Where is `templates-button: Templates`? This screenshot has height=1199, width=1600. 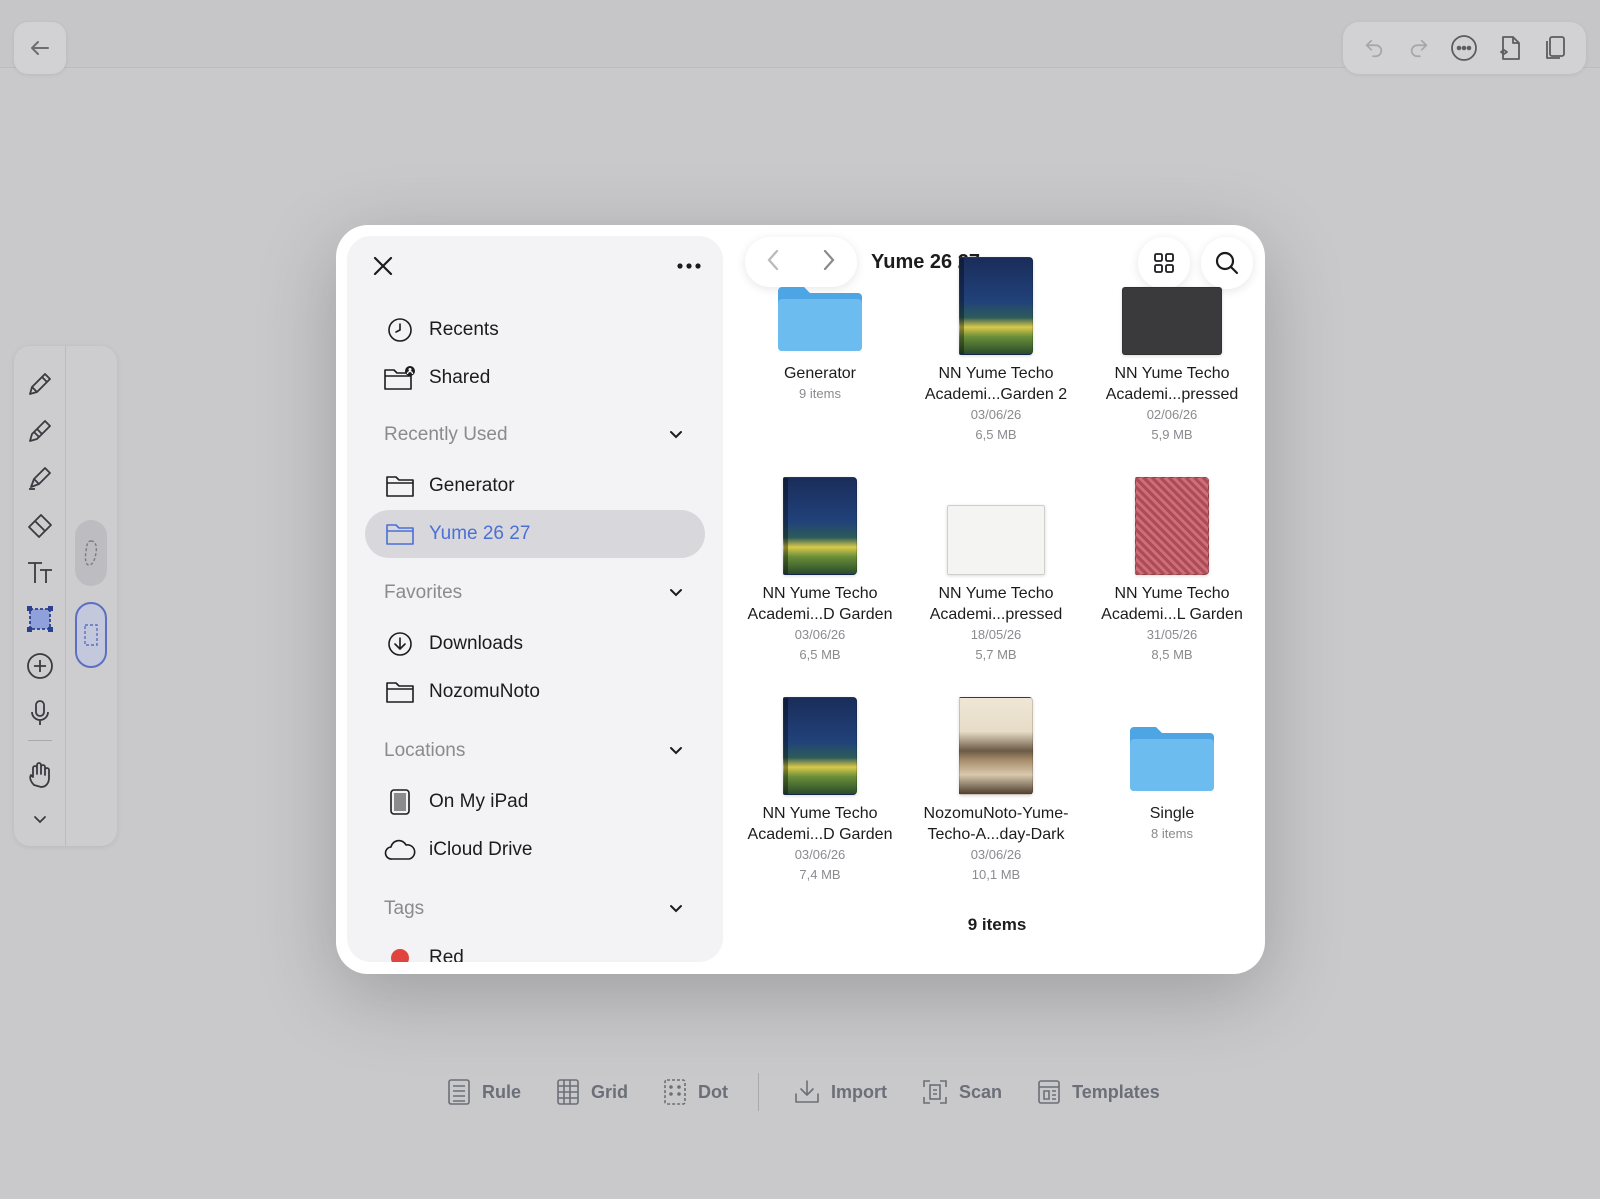 templates-button: Templates is located at coordinates (1098, 1092).